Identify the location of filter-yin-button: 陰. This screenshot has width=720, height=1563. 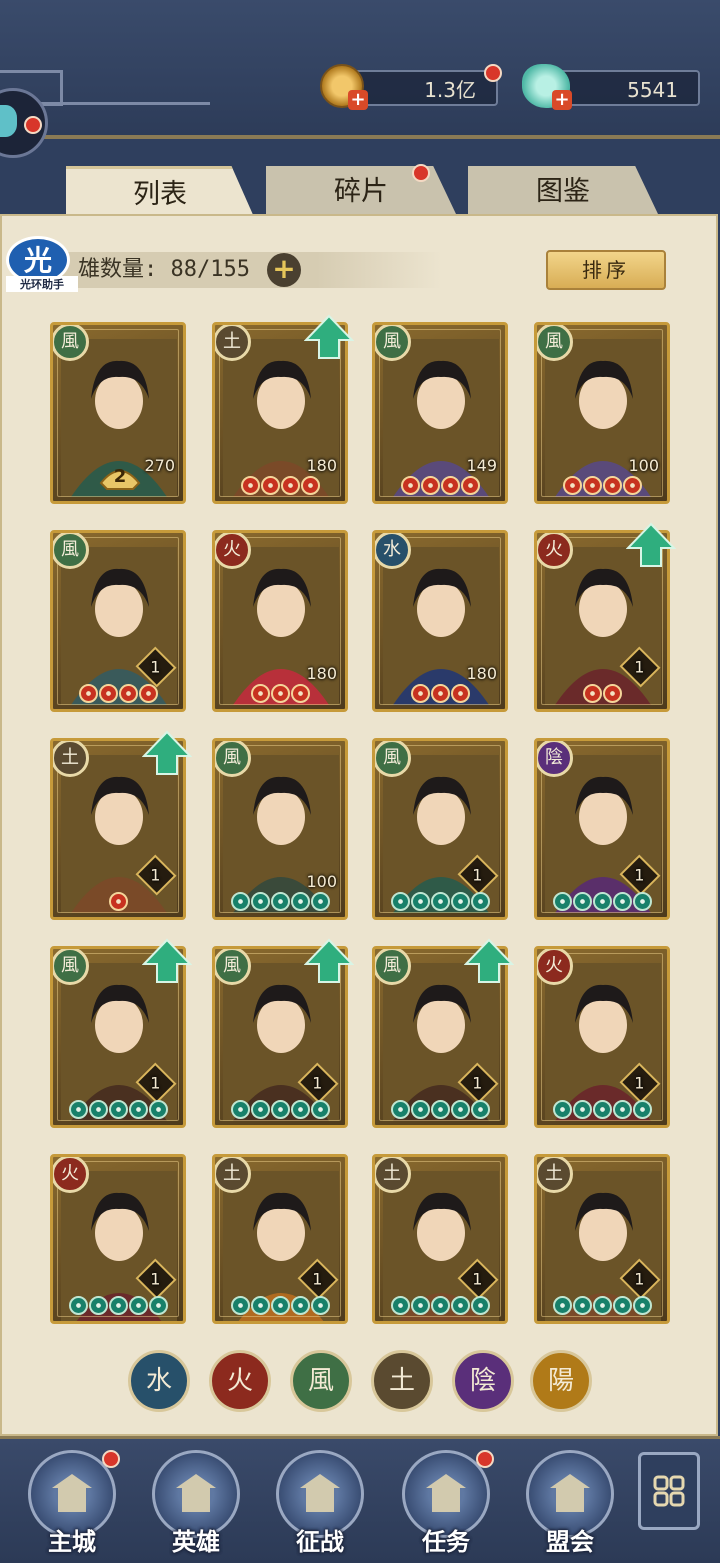
(483, 1381).